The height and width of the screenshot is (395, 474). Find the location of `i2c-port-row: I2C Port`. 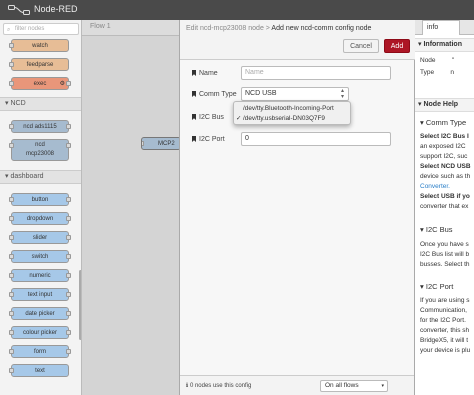

i2c-port-row: I2C Port is located at coordinates (208, 139).